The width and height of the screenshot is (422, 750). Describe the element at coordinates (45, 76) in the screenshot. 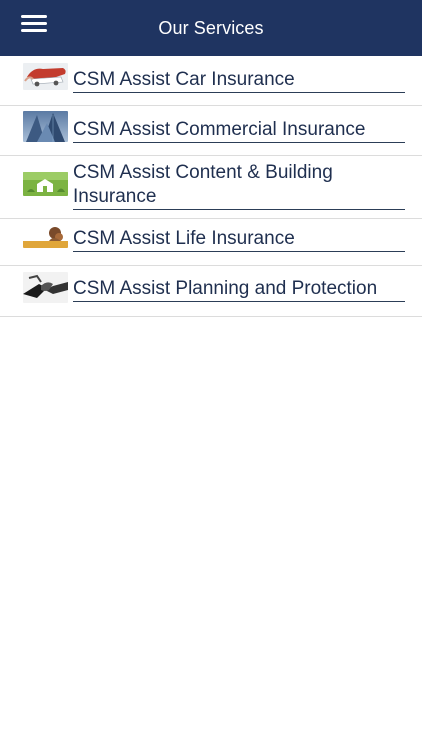

I see `car-insurance-thumbnail` at that location.